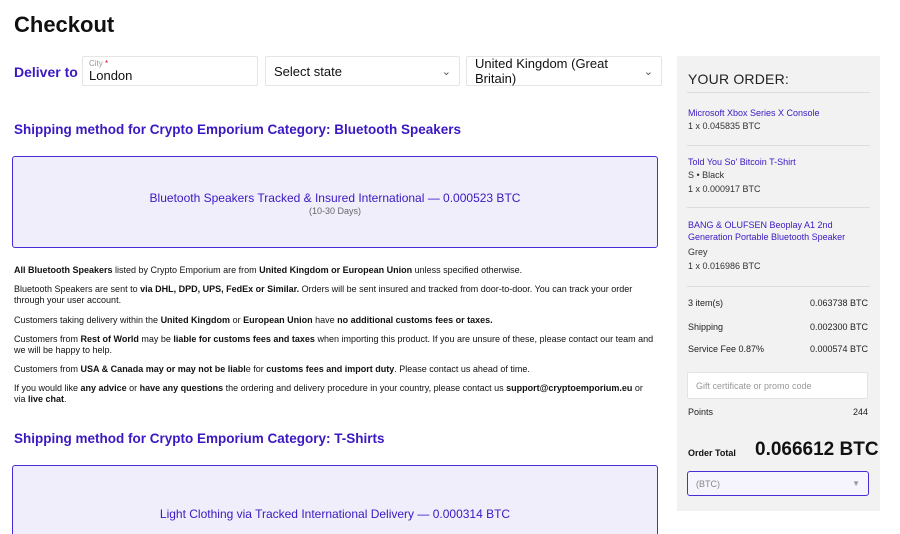 This screenshot has height=534, width=900. What do you see at coordinates (724, 126) in the screenshot?
I see `order-item-qty: 1 x 0.045835 BTC` at bounding box center [724, 126].